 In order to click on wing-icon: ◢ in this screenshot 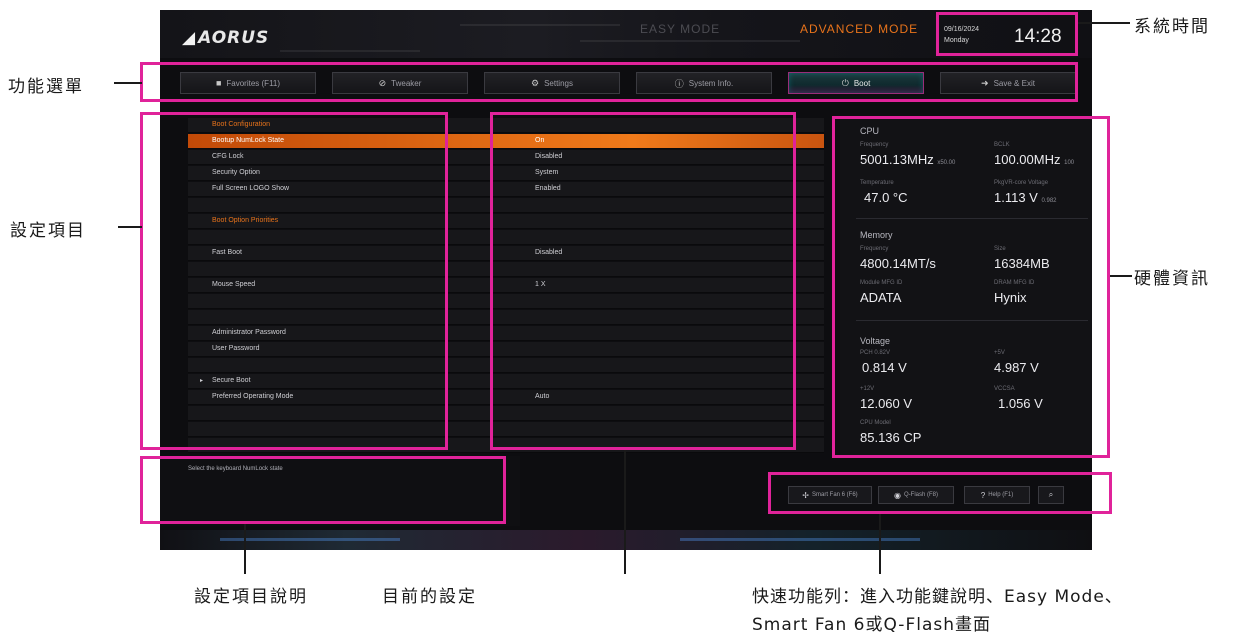, I will do `click(189, 38)`.